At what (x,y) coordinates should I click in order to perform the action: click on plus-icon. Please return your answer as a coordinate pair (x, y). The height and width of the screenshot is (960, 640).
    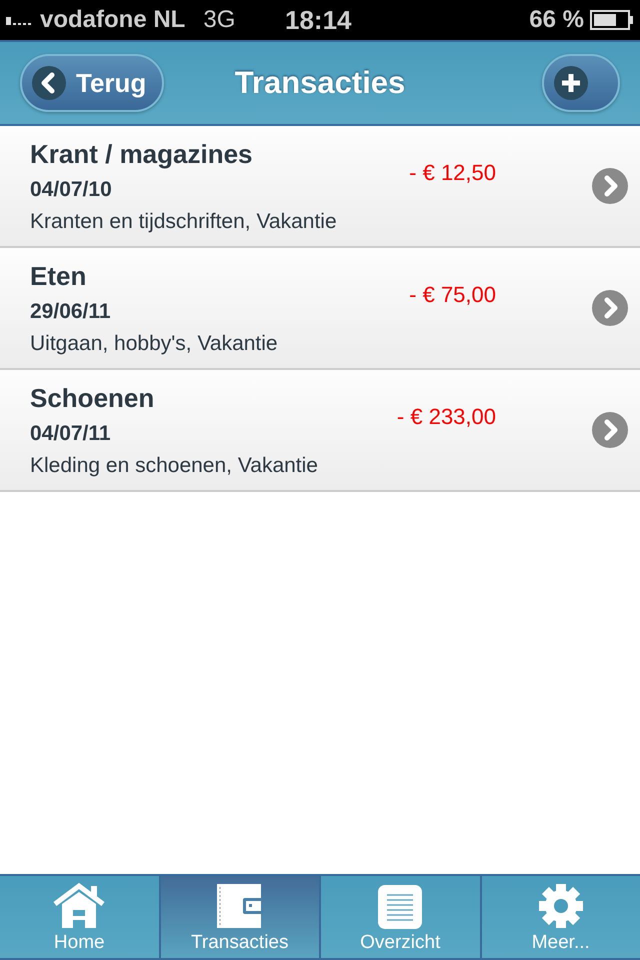
    Looking at the image, I should click on (571, 83).